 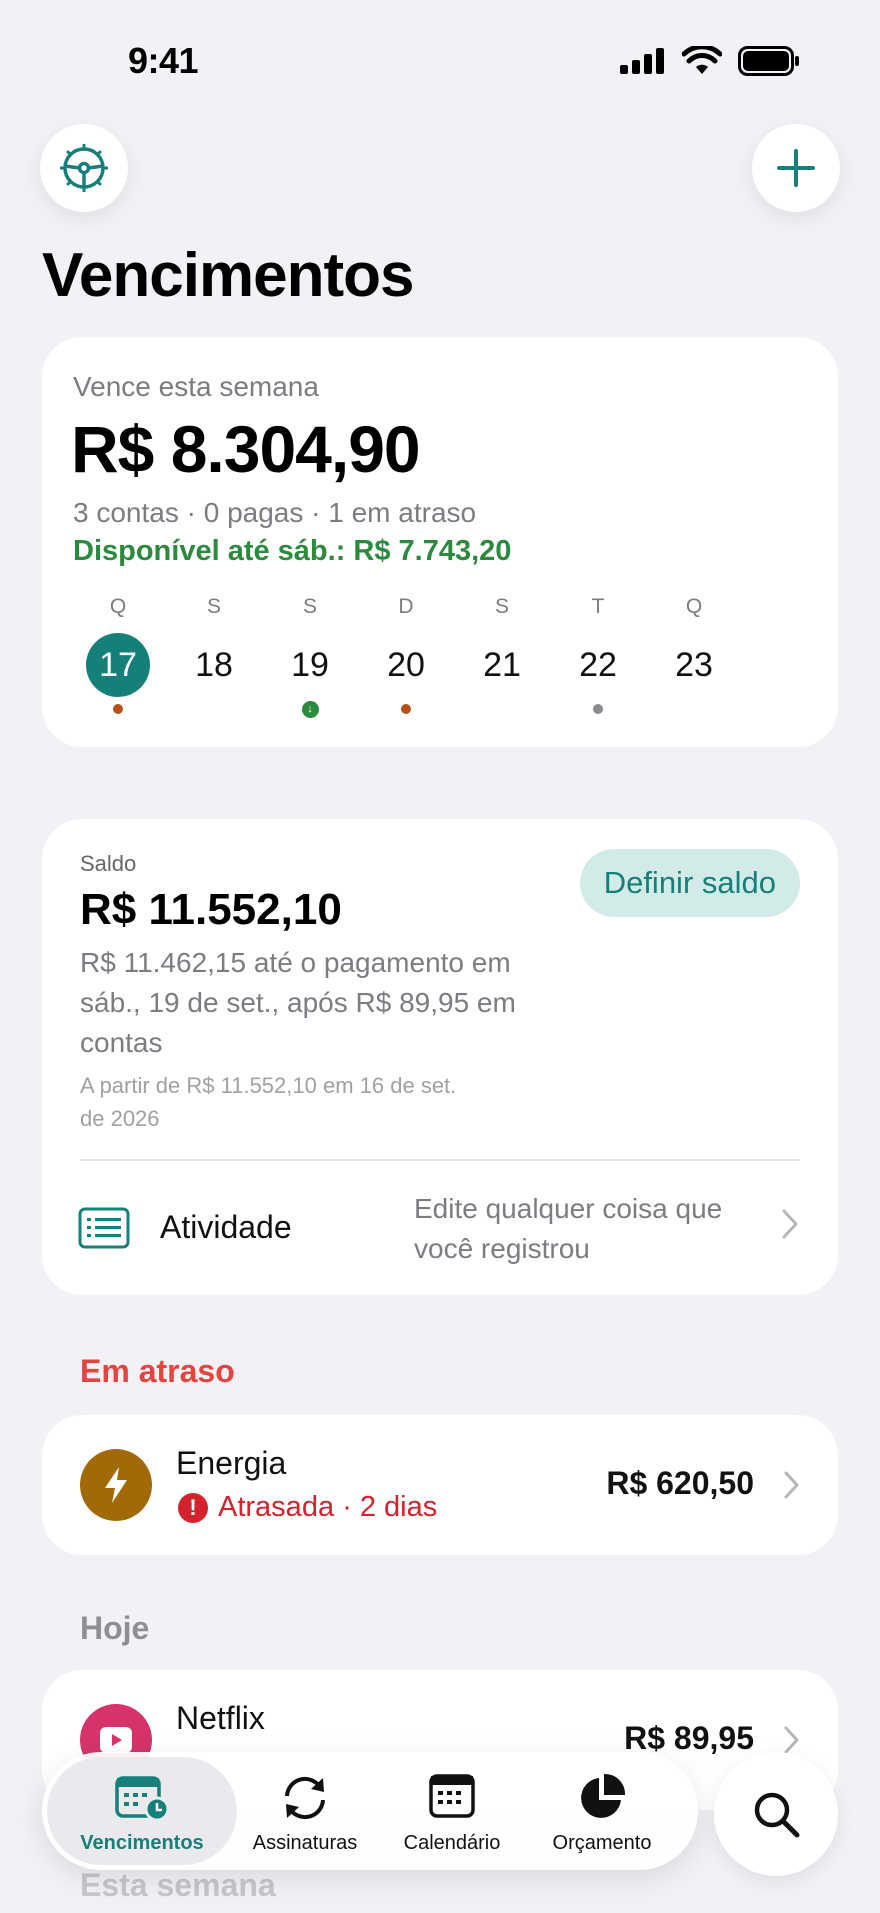 What do you see at coordinates (568, 1228) in the screenshot?
I see `activity-hint: Edite qualquer coisa que você registrou` at bounding box center [568, 1228].